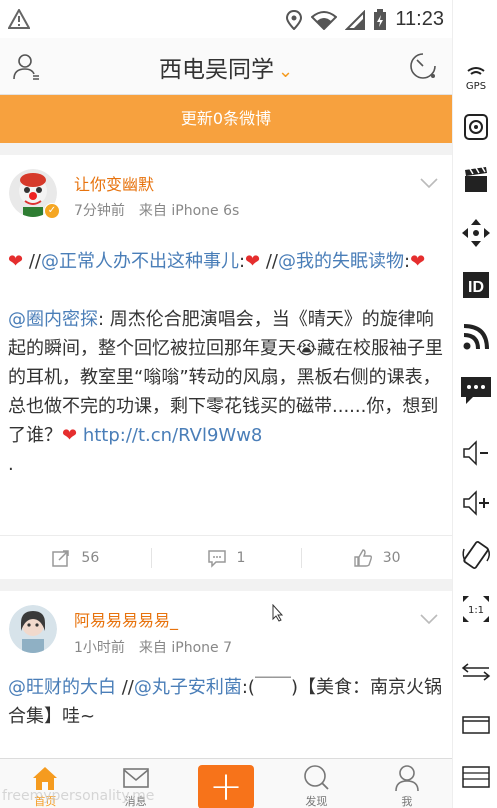 The image size is (497, 808). I want to click on compose-button: +, so click(226, 786).